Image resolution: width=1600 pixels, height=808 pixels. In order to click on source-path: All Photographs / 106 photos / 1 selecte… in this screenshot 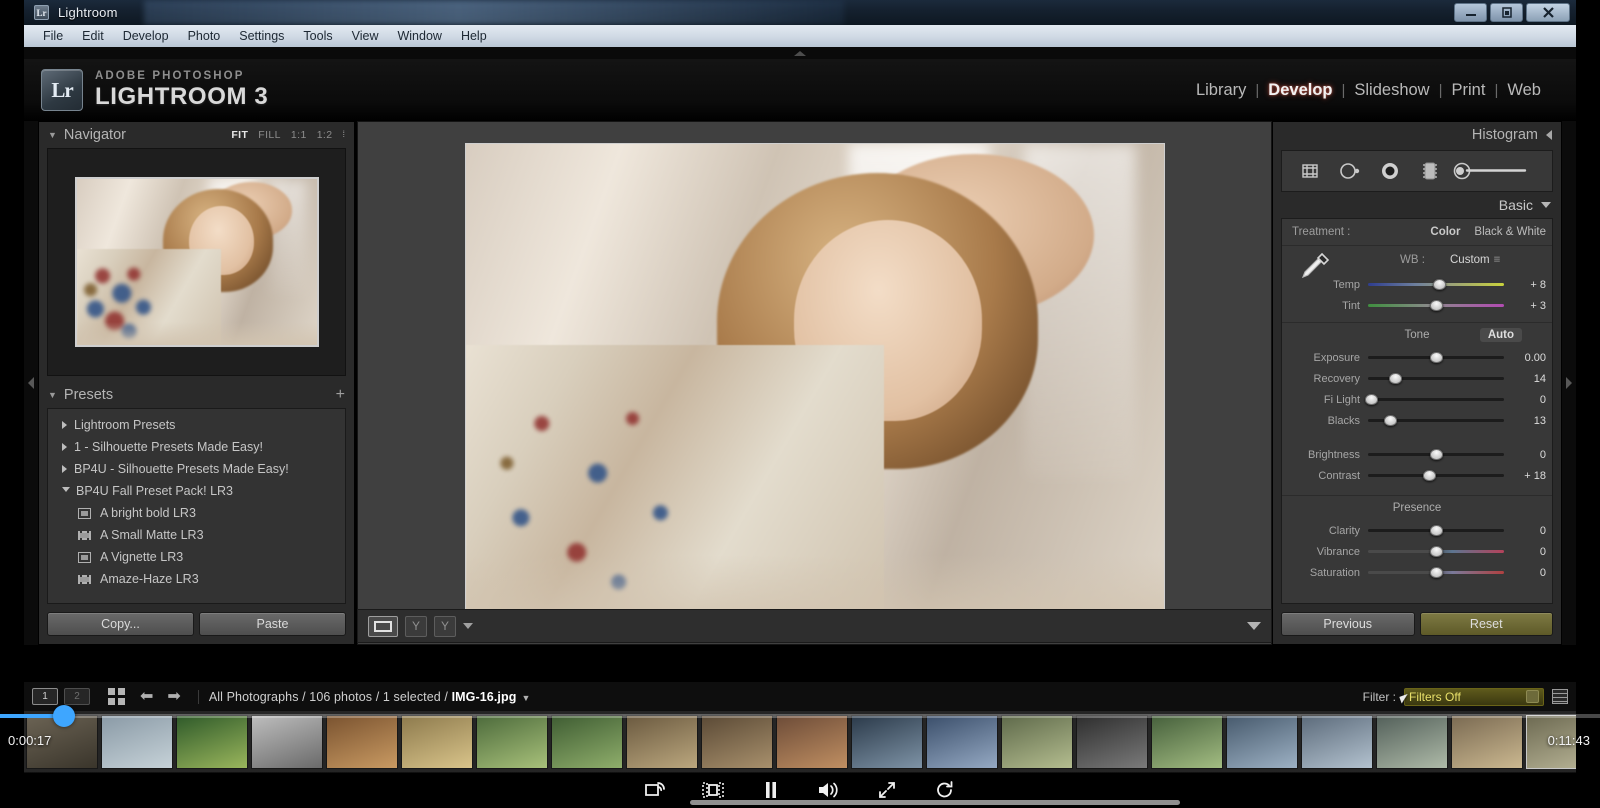, I will do `click(370, 697)`.